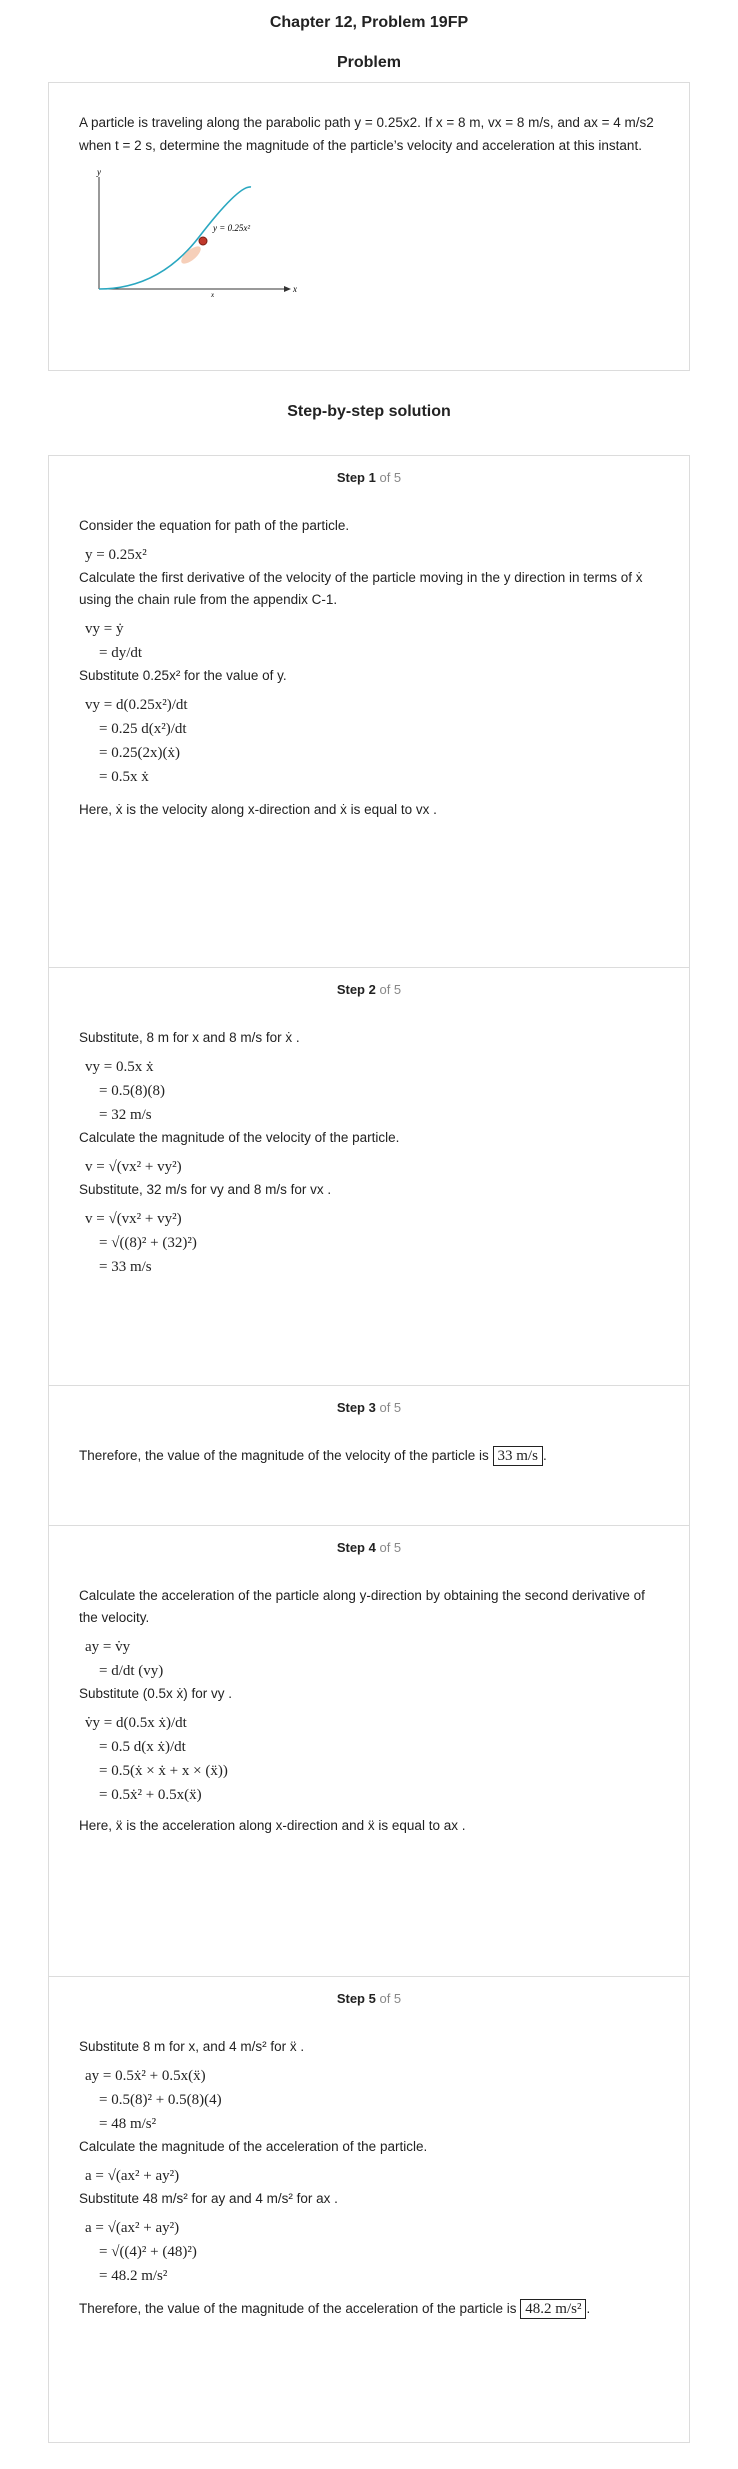  Describe the element at coordinates (517, 1456) in the screenshot. I see `answer-box: 33 m/s` at that location.